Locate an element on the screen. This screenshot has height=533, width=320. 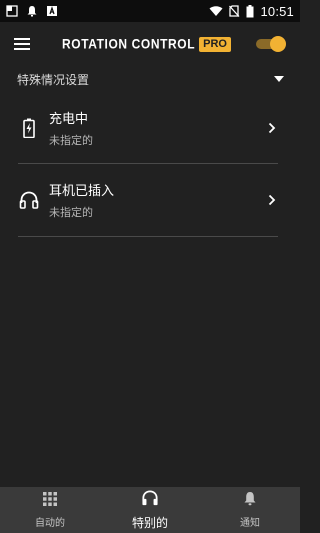
list-item-title: 耳机已插入 is located at coordinates (82, 191).